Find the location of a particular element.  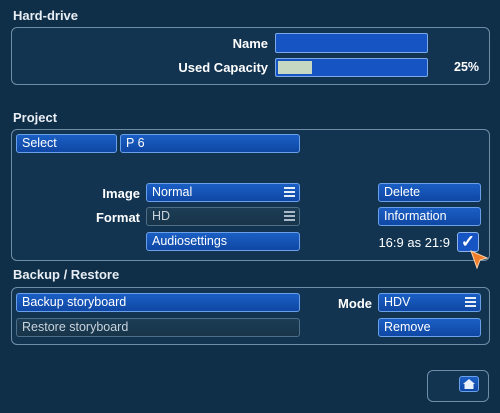

remove-button: Remove is located at coordinates (429, 327).